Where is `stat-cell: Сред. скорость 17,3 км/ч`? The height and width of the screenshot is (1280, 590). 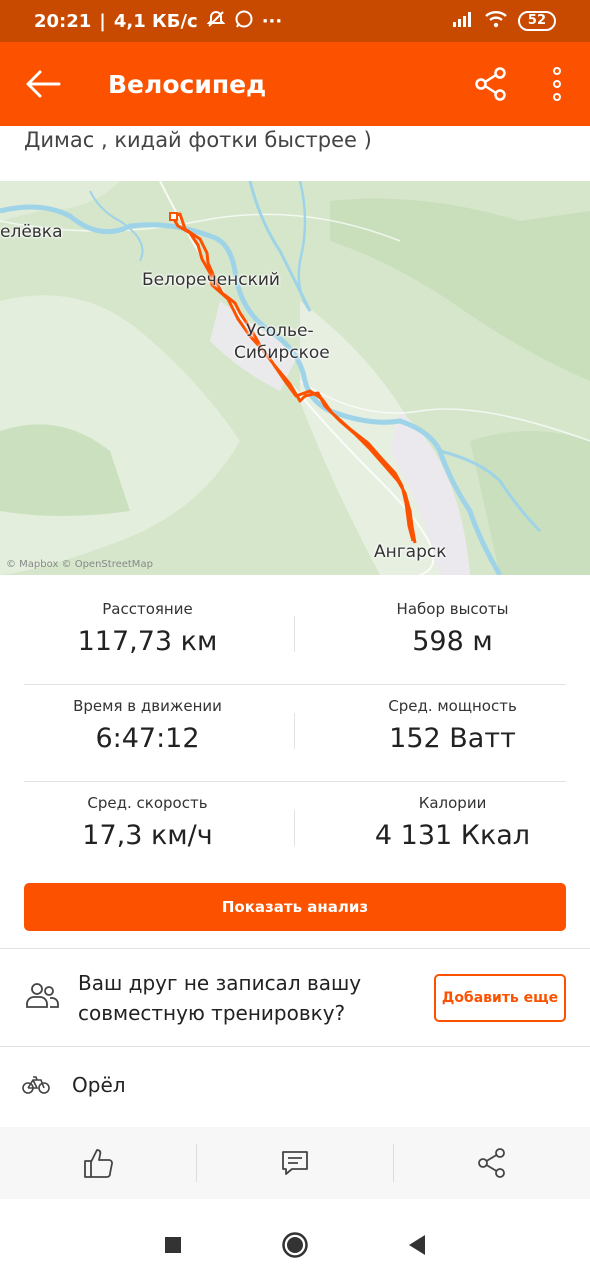
stat-cell: Сред. скорость 17,3 км/ч is located at coordinates (147, 822).